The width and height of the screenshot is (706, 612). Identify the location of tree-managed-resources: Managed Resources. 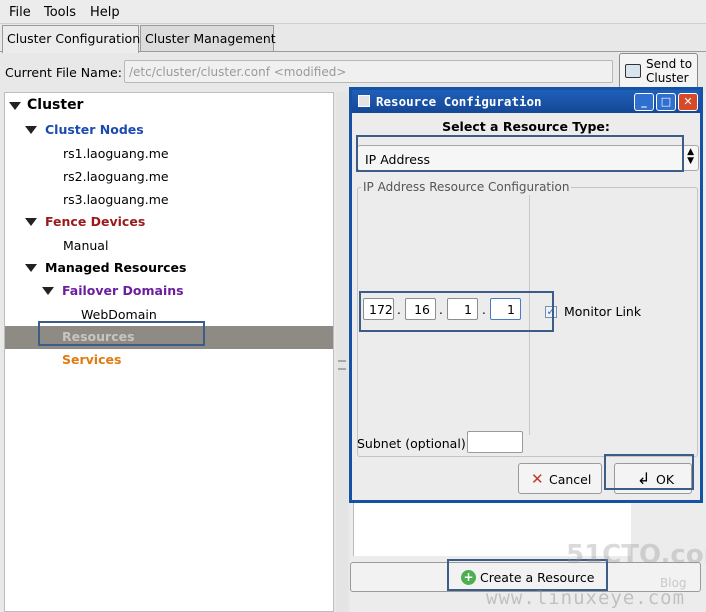
(115, 267).